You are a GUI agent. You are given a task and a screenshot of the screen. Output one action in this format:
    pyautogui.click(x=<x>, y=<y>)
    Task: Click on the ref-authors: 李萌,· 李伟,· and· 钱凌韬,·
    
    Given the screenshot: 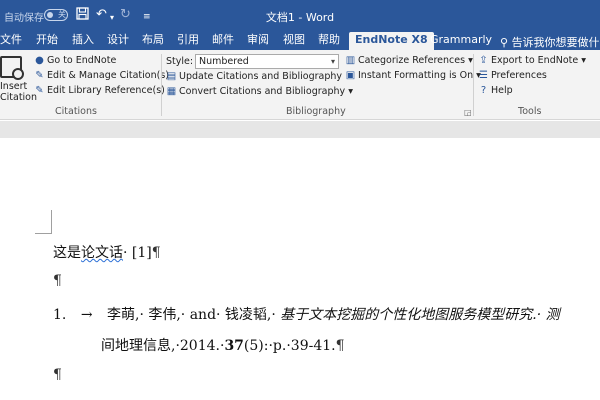 What is the action you would take?
    pyautogui.click(x=194, y=315)
    